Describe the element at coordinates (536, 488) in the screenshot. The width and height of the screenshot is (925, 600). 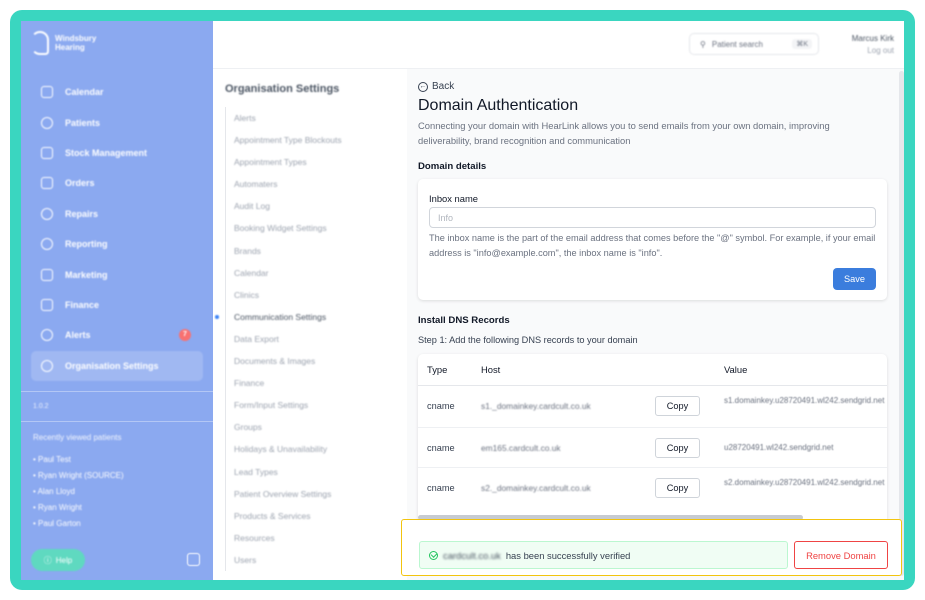
I see `dns-host: s2._domainkey.cardcult.co.uk` at that location.